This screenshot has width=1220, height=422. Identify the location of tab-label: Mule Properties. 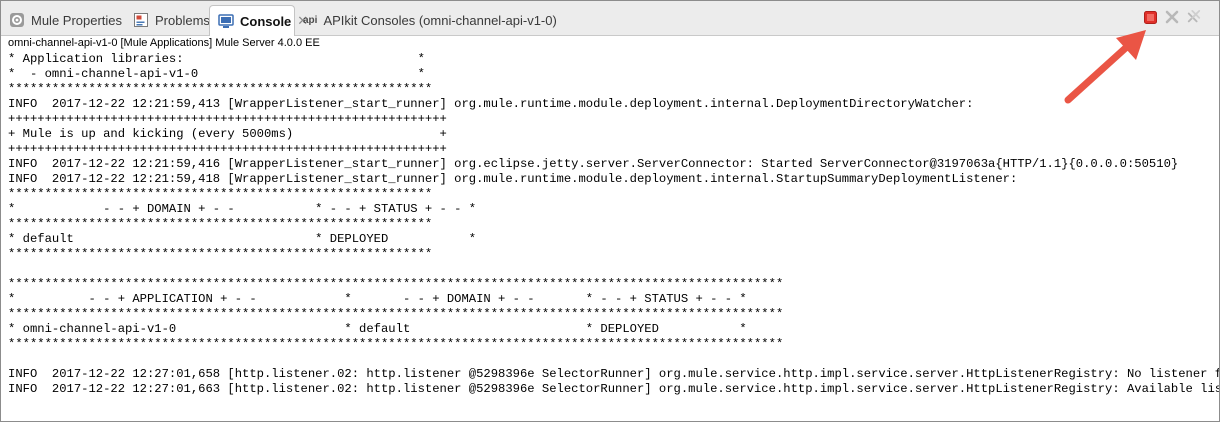
(77, 20).